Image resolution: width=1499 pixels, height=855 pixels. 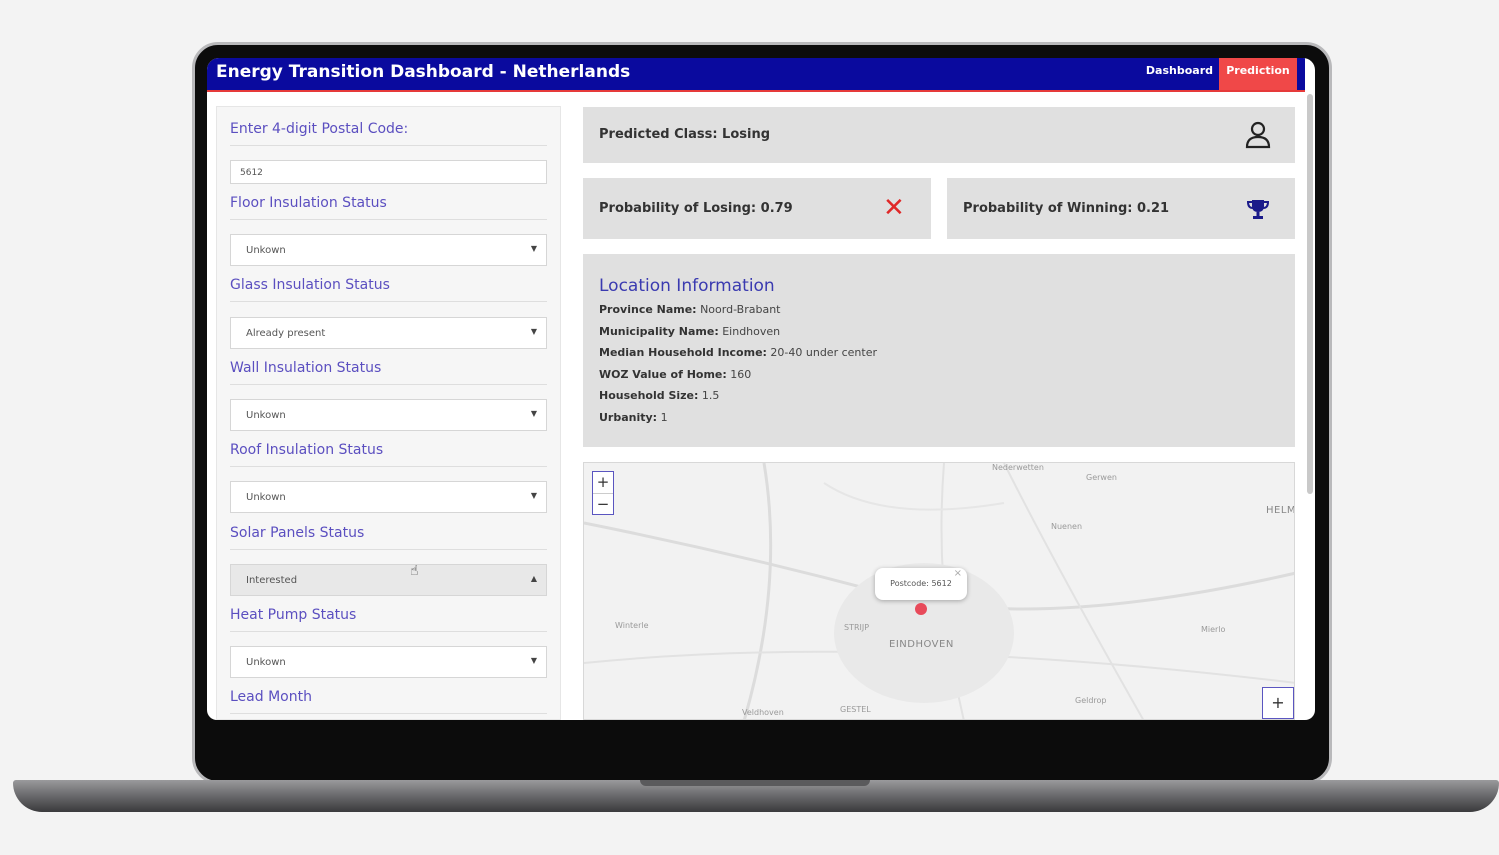 I want to click on province-row: Province Name: Noord-Brabant, so click(x=689, y=309).